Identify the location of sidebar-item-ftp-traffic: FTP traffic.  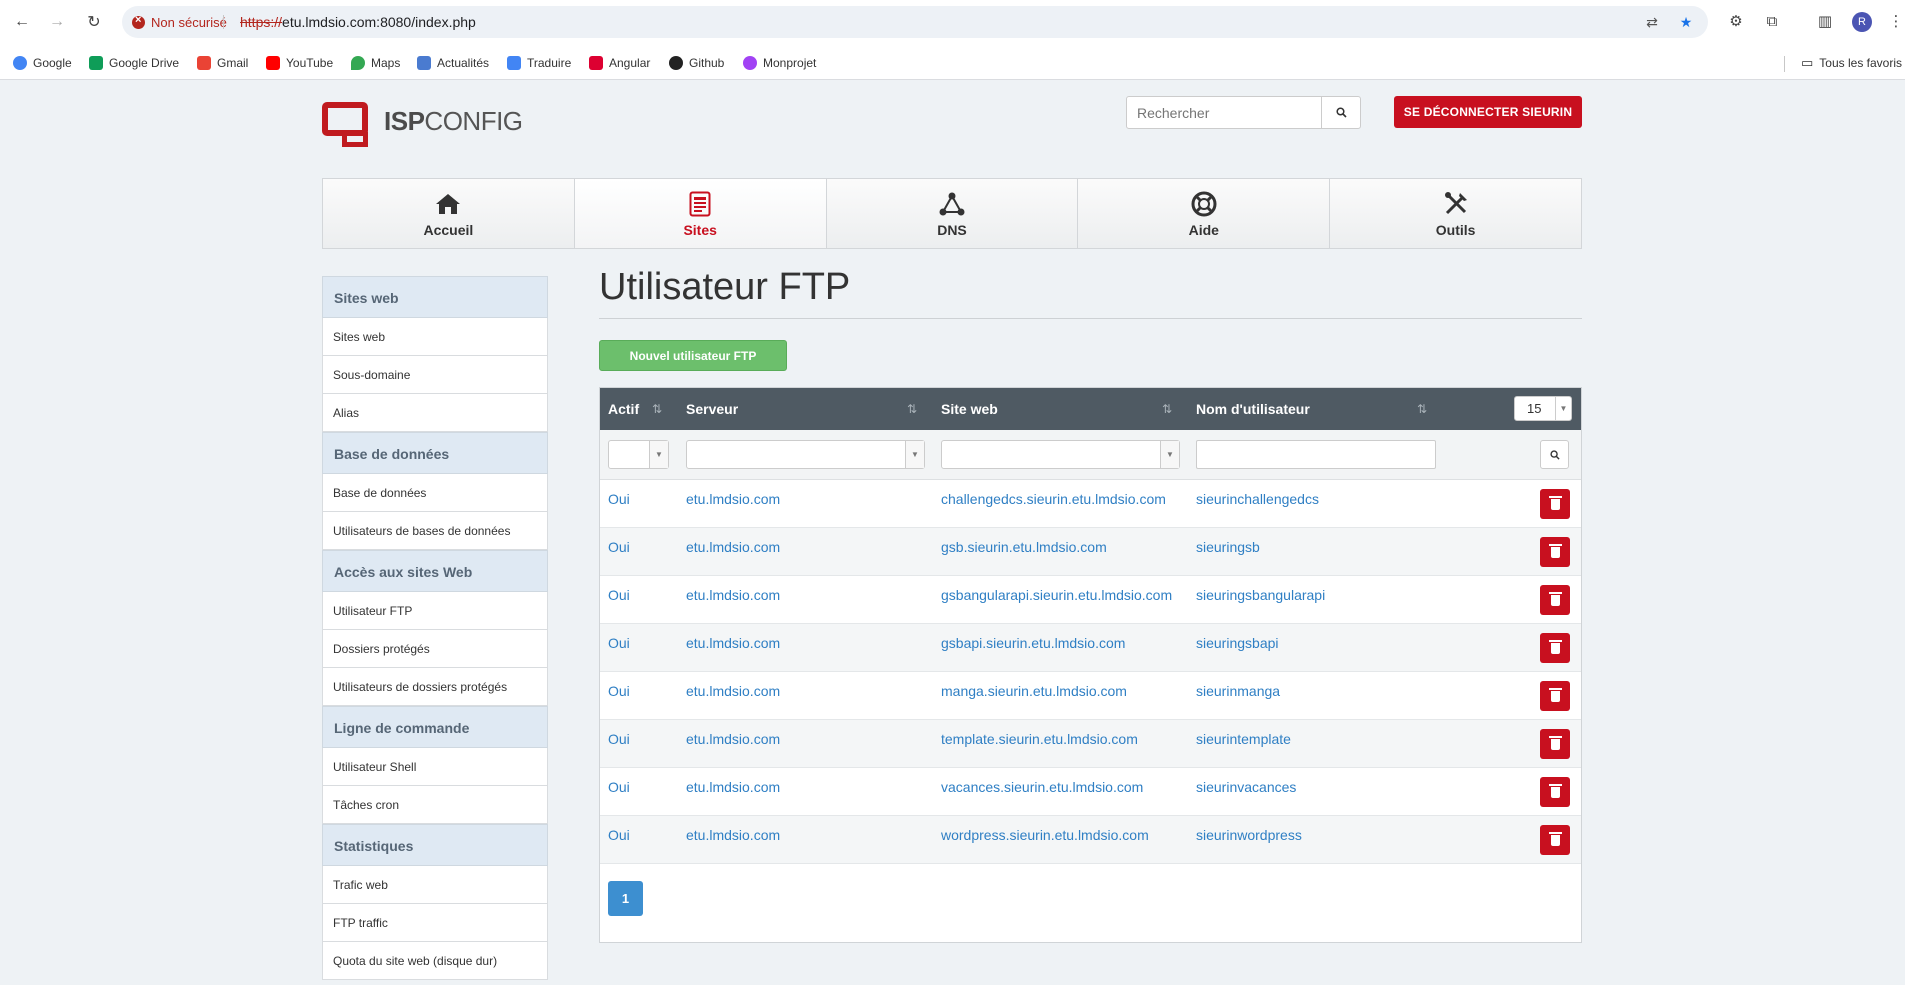
(435, 923).